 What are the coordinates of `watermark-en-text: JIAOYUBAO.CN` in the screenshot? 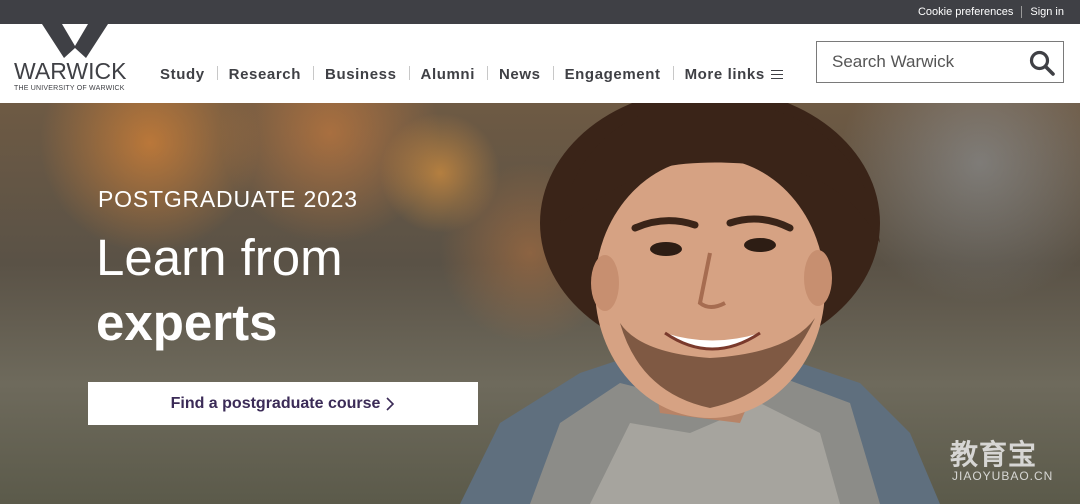 It's located at (1003, 476).